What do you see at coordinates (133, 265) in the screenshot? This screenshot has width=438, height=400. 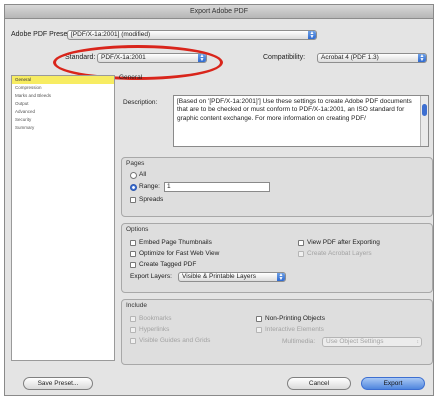 I see `create-tagged-checkbox` at bounding box center [133, 265].